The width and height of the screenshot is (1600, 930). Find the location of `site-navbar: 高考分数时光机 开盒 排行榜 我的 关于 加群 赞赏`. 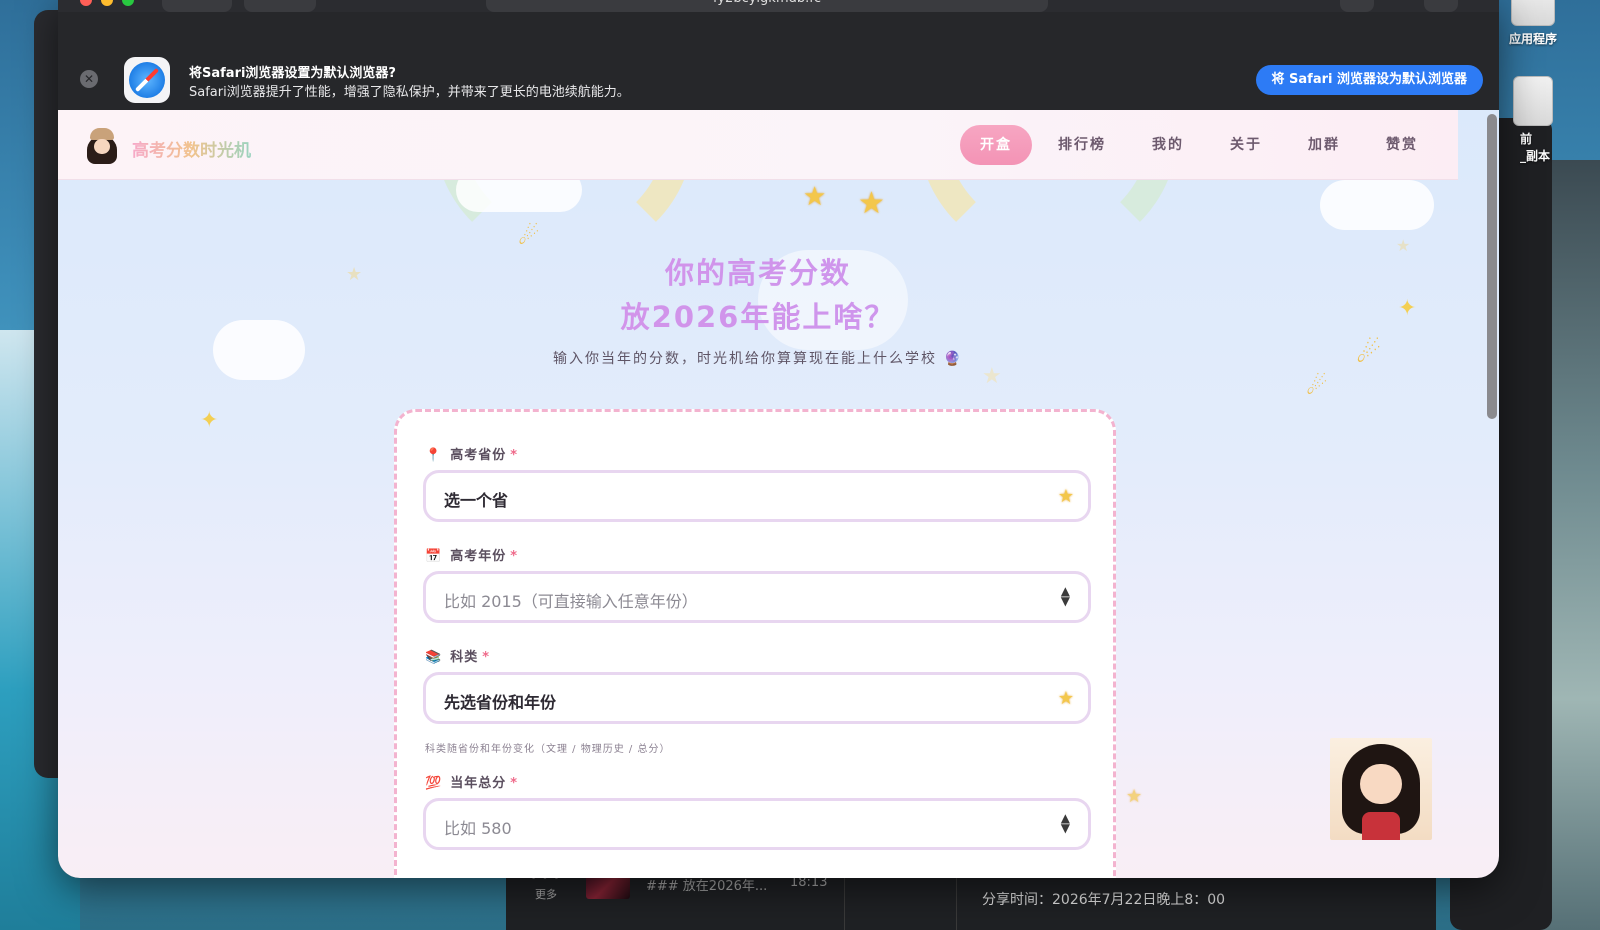

site-navbar: 高考分数时光机 开盒 排行榜 我的 关于 加群 赞赏 is located at coordinates (758, 145).